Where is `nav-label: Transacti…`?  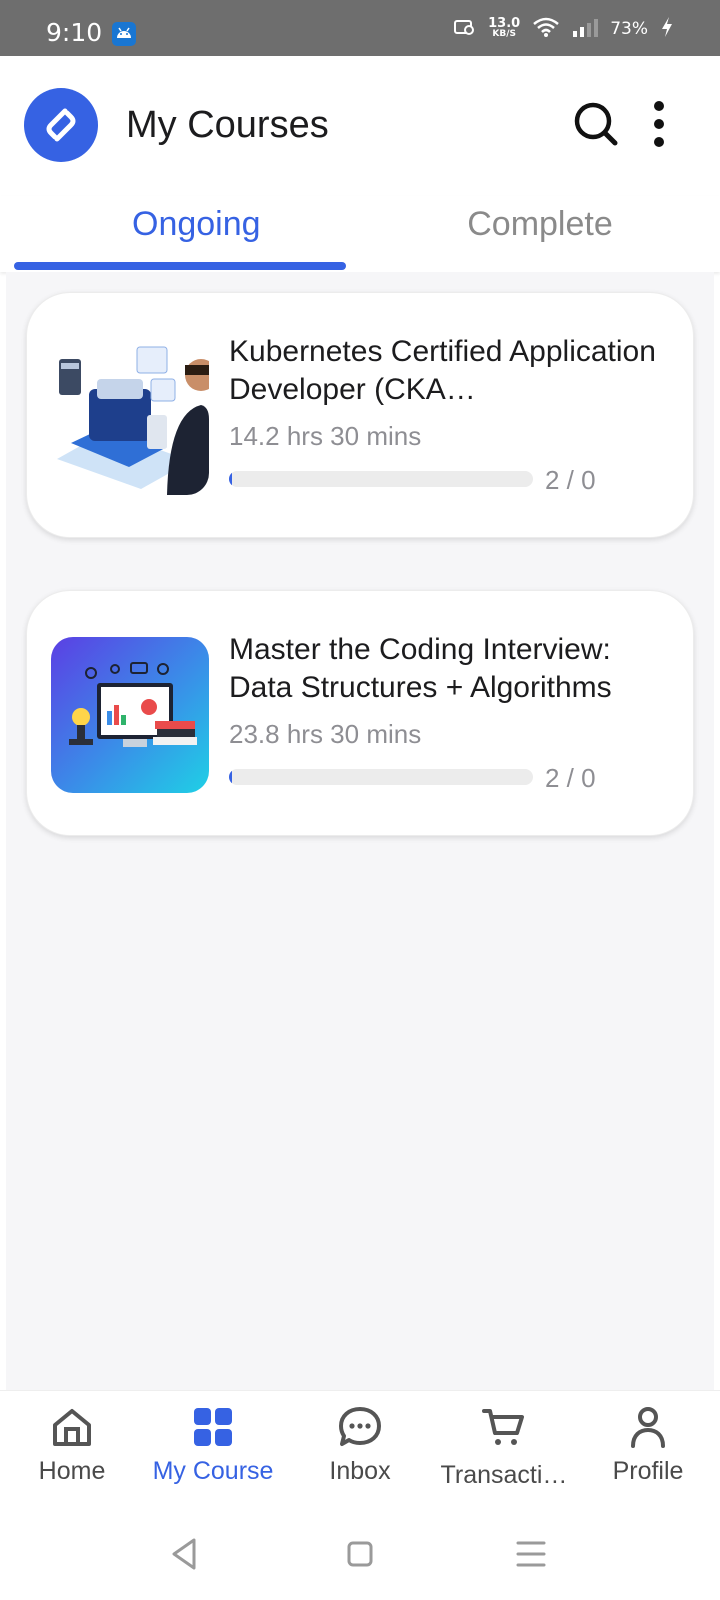 nav-label: Transacti… is located at coordinates (504, 1475).